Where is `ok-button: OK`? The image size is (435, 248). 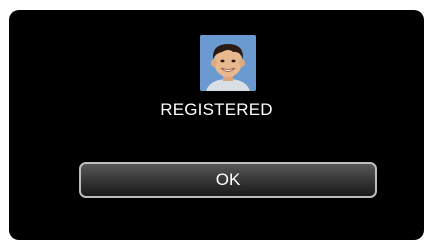 ok-button: OK is located at coordinates (228, 180).